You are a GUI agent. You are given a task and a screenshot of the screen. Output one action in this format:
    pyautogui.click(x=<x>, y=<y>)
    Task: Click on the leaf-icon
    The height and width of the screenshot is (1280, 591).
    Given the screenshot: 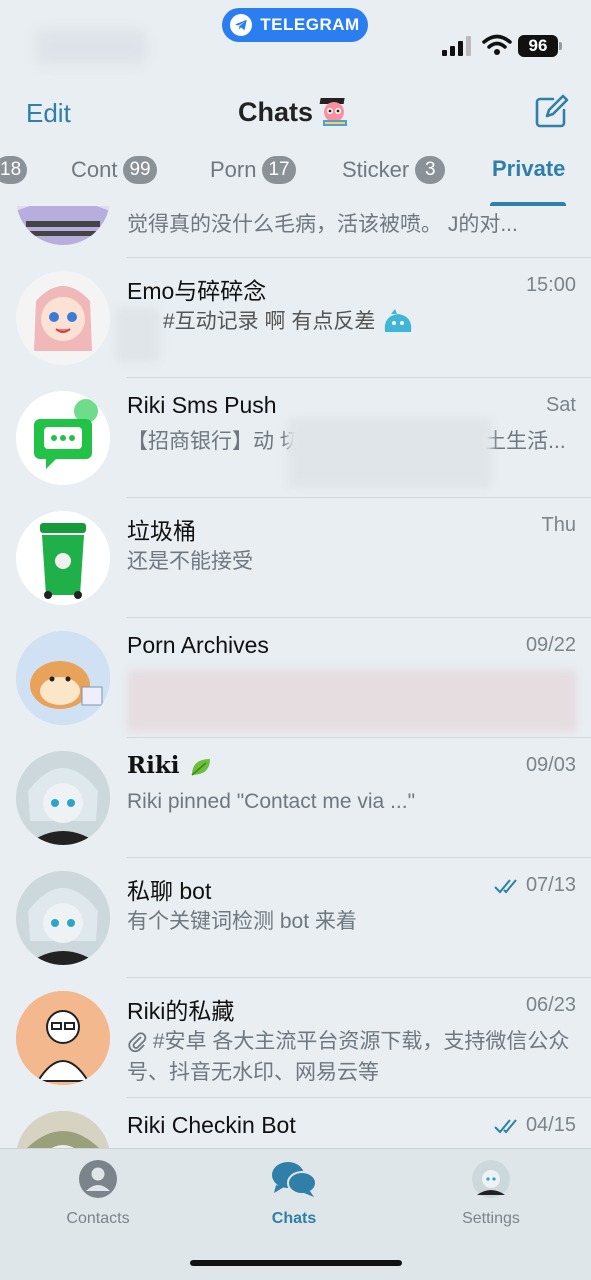 What is the action you would take?
    pyautogui.click(x=200, y=767)
    